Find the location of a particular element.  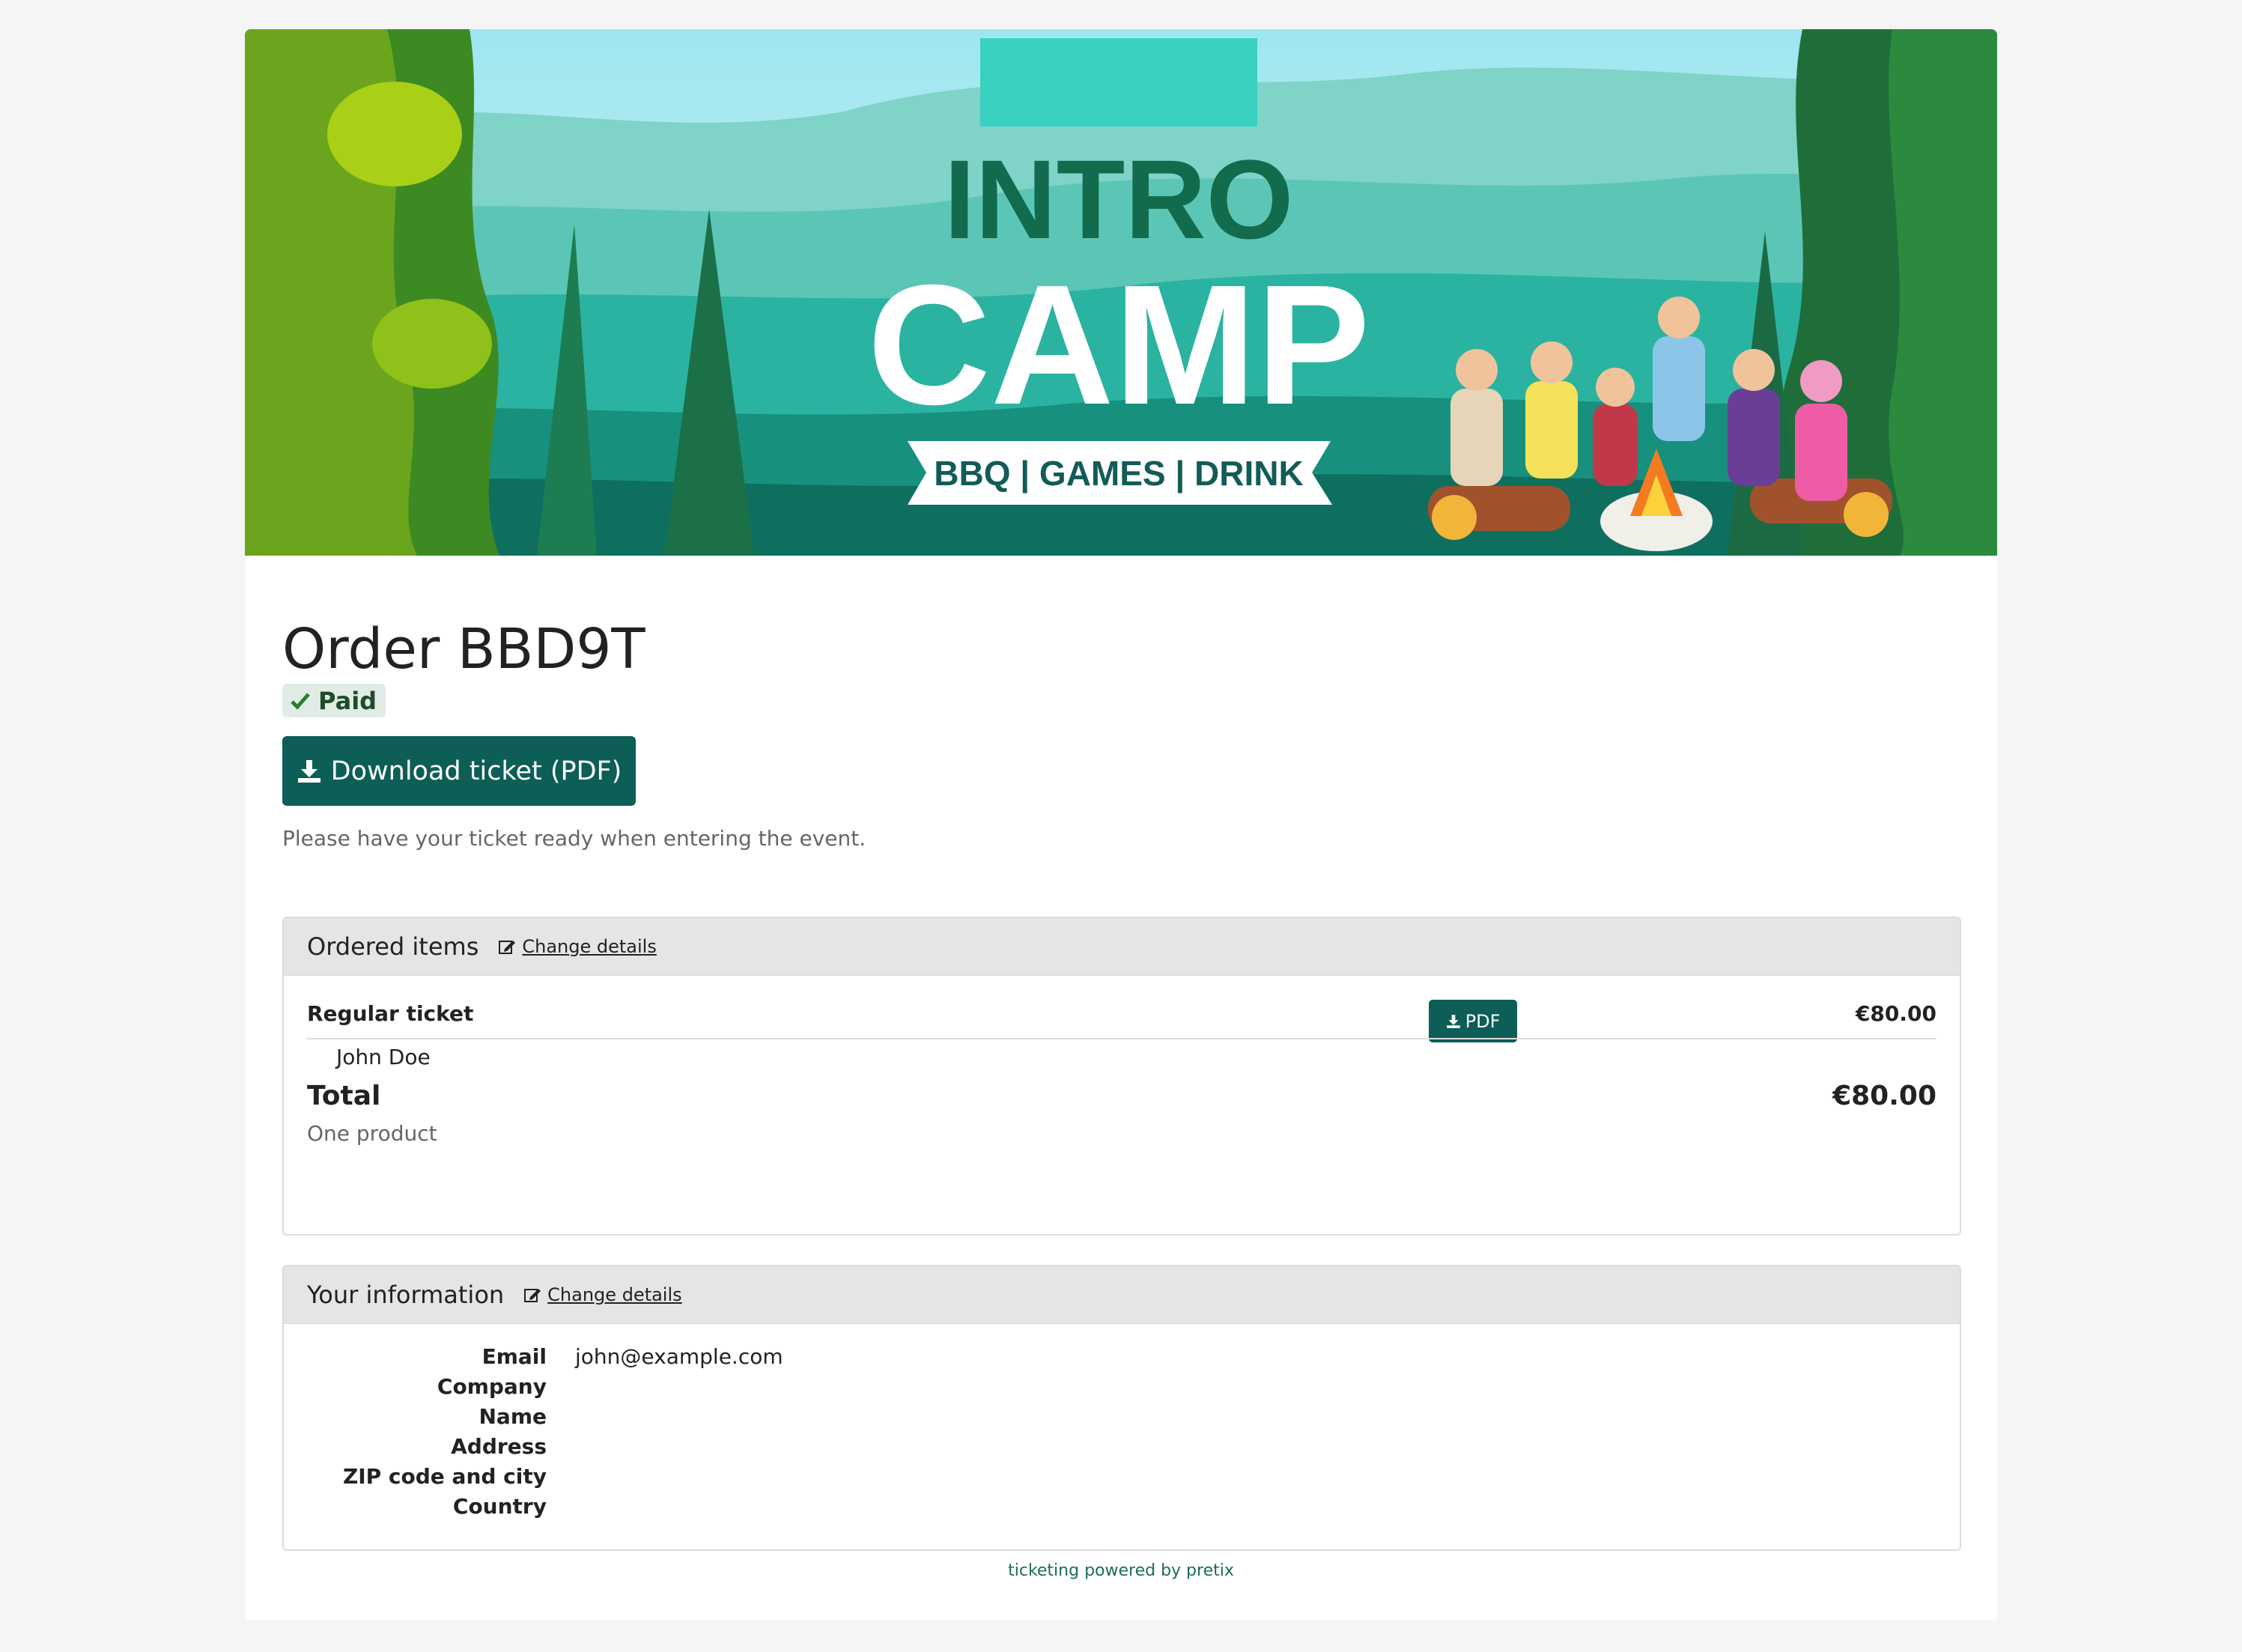

status-badge: Paid is located at coordinates (334, 701).